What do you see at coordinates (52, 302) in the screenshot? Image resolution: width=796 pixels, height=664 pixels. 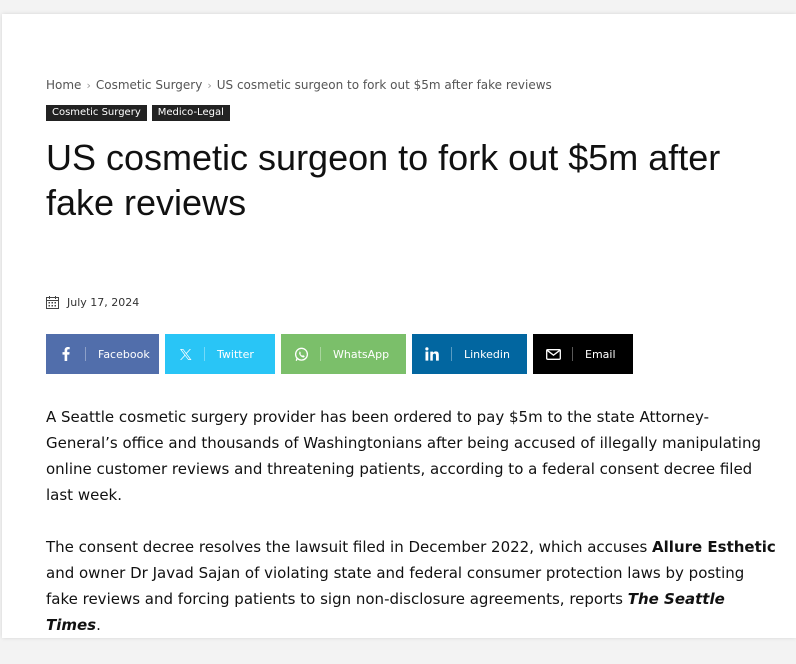 I see `calendar-icon` at bounding box center [52, 302].